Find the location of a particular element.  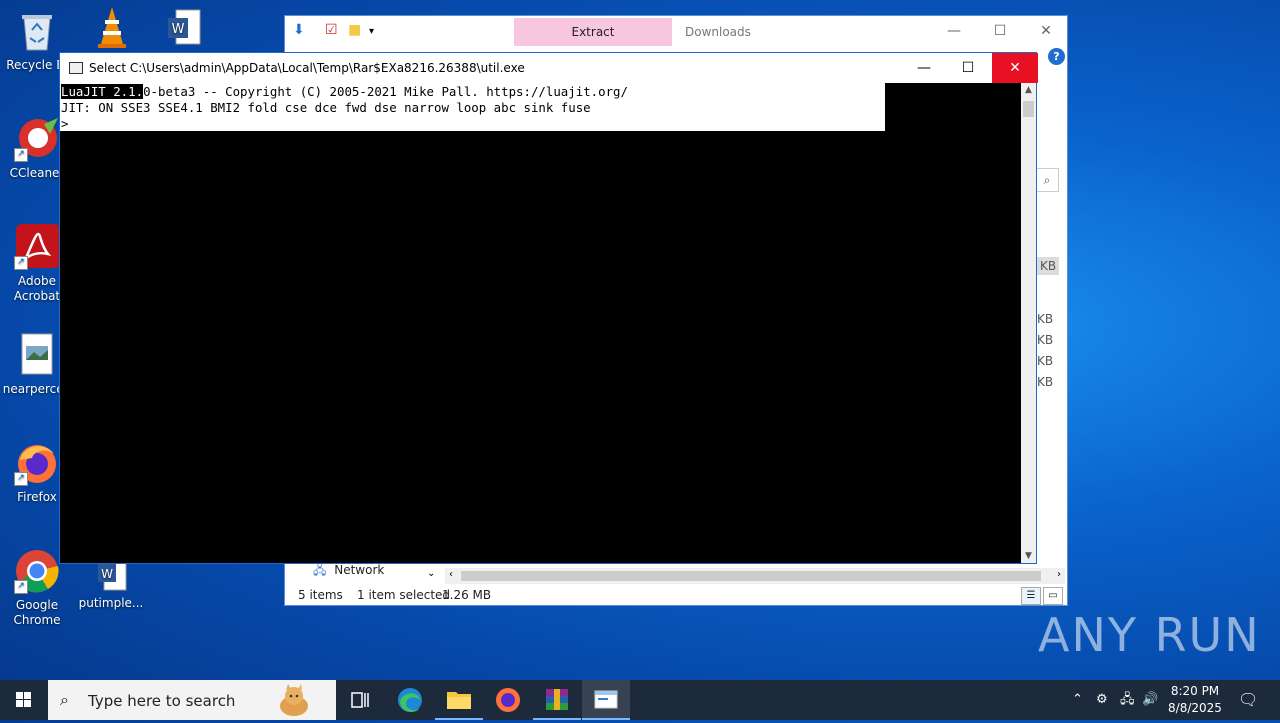

tab-extract: Extract is located at coordinates (593, 32).